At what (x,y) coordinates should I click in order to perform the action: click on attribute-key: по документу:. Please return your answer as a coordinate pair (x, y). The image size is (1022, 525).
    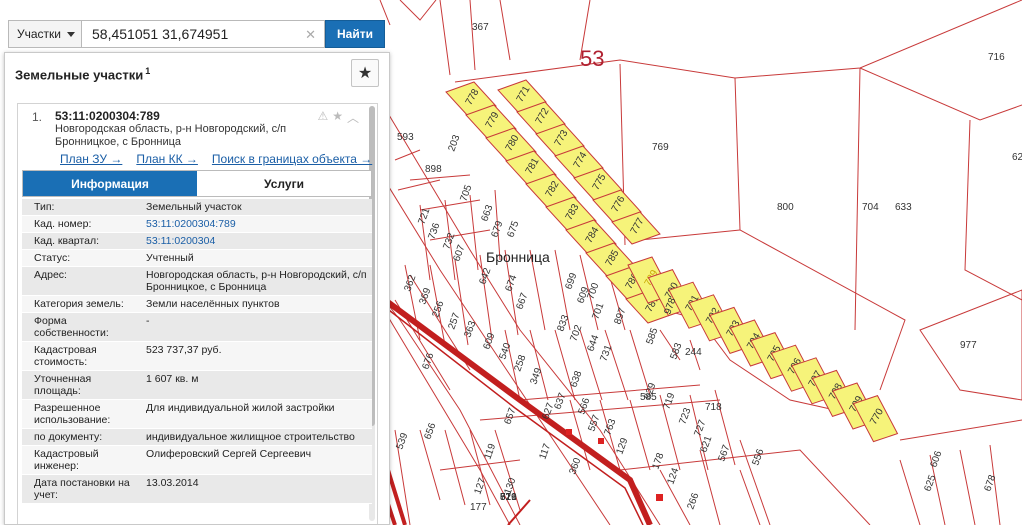
    Looking at the image, I should click on (68, 437).